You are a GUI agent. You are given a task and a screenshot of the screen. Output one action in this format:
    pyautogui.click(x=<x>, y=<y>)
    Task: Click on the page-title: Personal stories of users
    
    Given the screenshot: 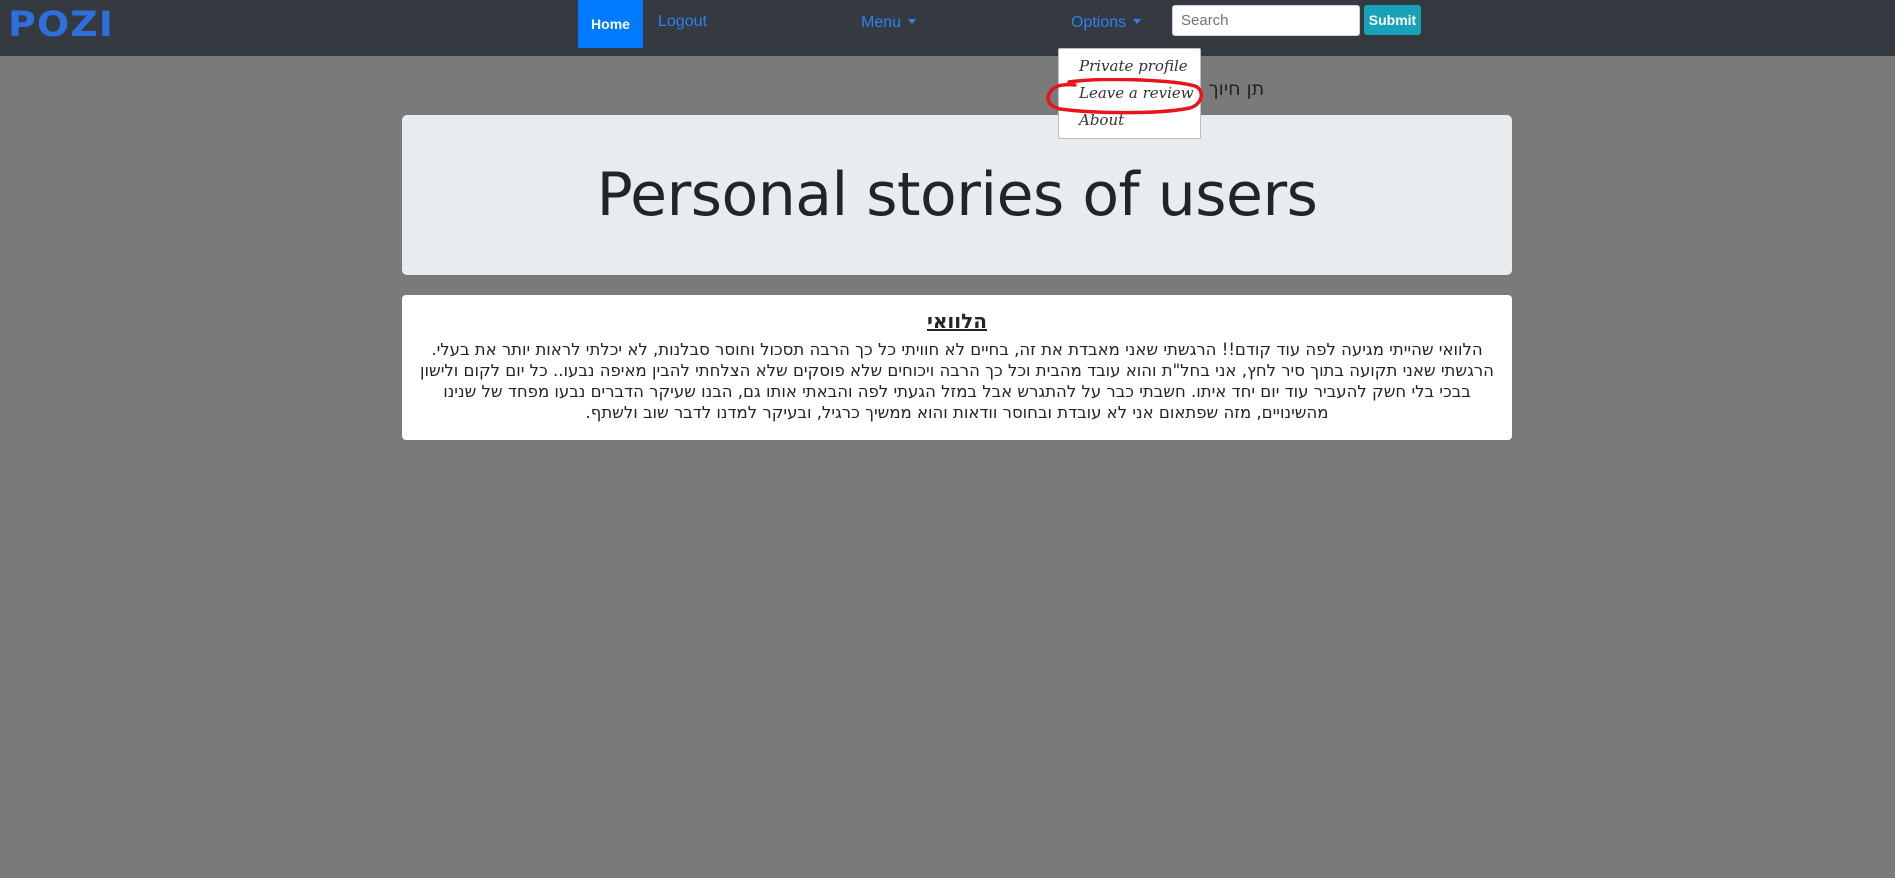 What is the action you would take?
    pyautogui.click(x=957, y=195)
    